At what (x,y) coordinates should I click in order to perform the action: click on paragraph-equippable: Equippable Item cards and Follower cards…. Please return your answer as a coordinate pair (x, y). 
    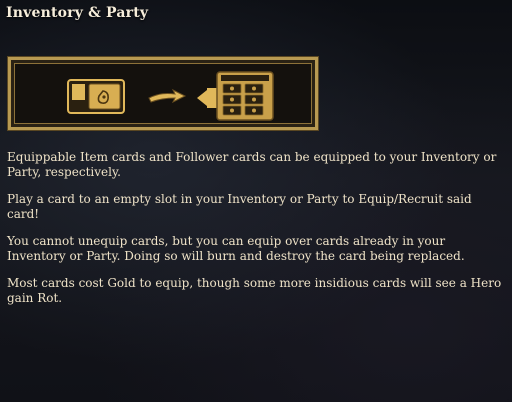
    Looking at the image, I should click on (252, 164).